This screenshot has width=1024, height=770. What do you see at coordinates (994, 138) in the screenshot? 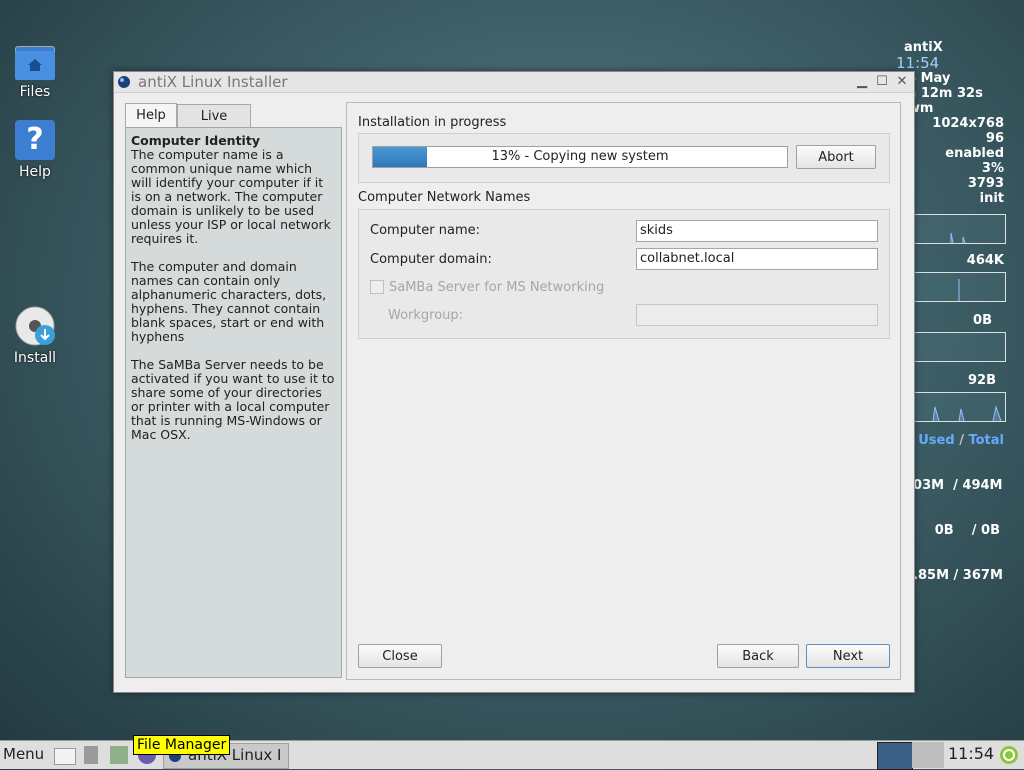
I see `conky-dpi: 96` at bounding box center [994, 138].